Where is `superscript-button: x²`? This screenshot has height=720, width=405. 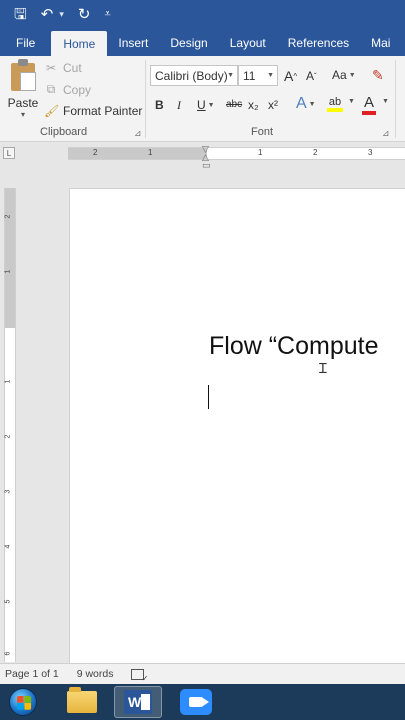 superscript-button: x² is located at coordinates (273, 105).